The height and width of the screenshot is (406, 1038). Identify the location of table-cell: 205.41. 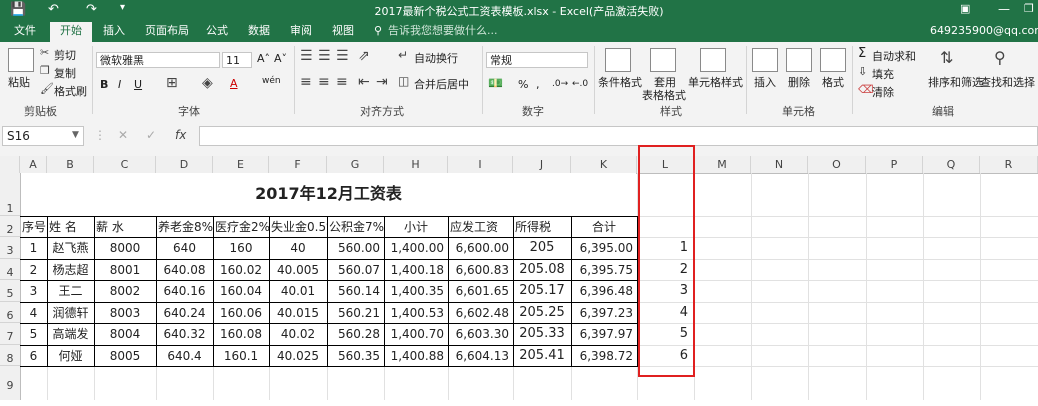
(542, 356).